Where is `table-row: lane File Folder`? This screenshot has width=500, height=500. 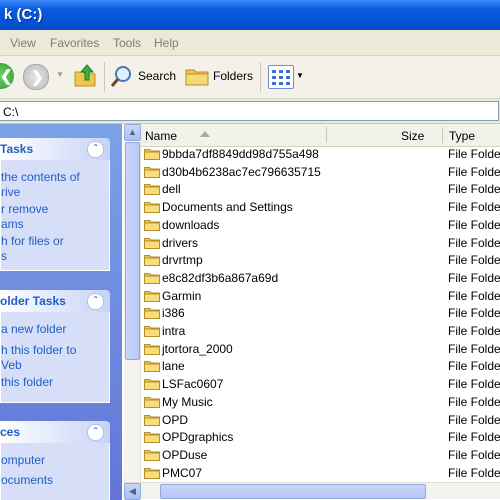
table-row: lane File Folder is located at coordinates (320, 366).